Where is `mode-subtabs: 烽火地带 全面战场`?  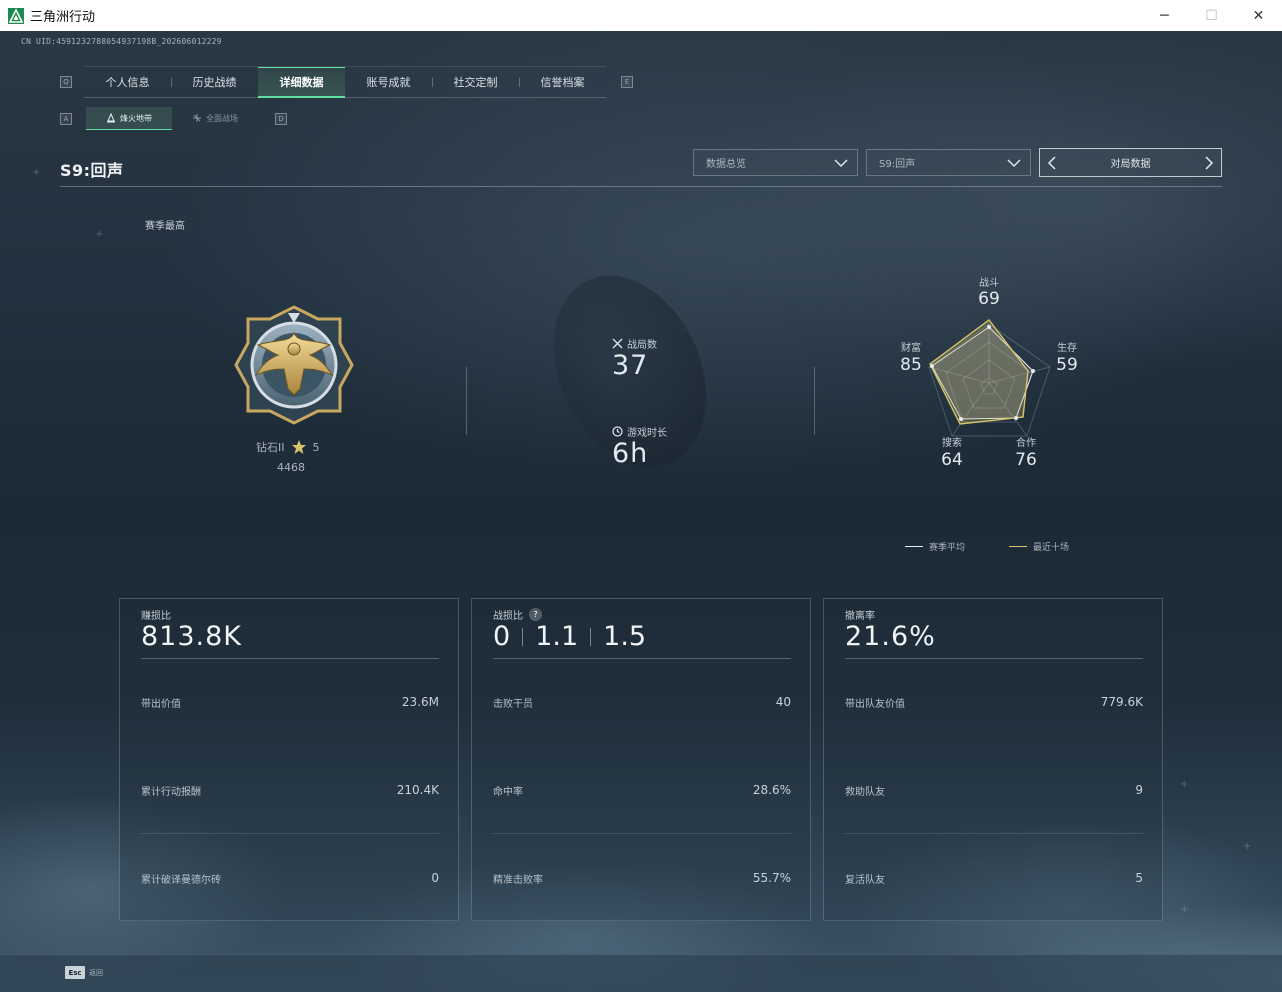 mode-subtabs: 烽火地带 全面战场 is located at coordinates (172, 118).